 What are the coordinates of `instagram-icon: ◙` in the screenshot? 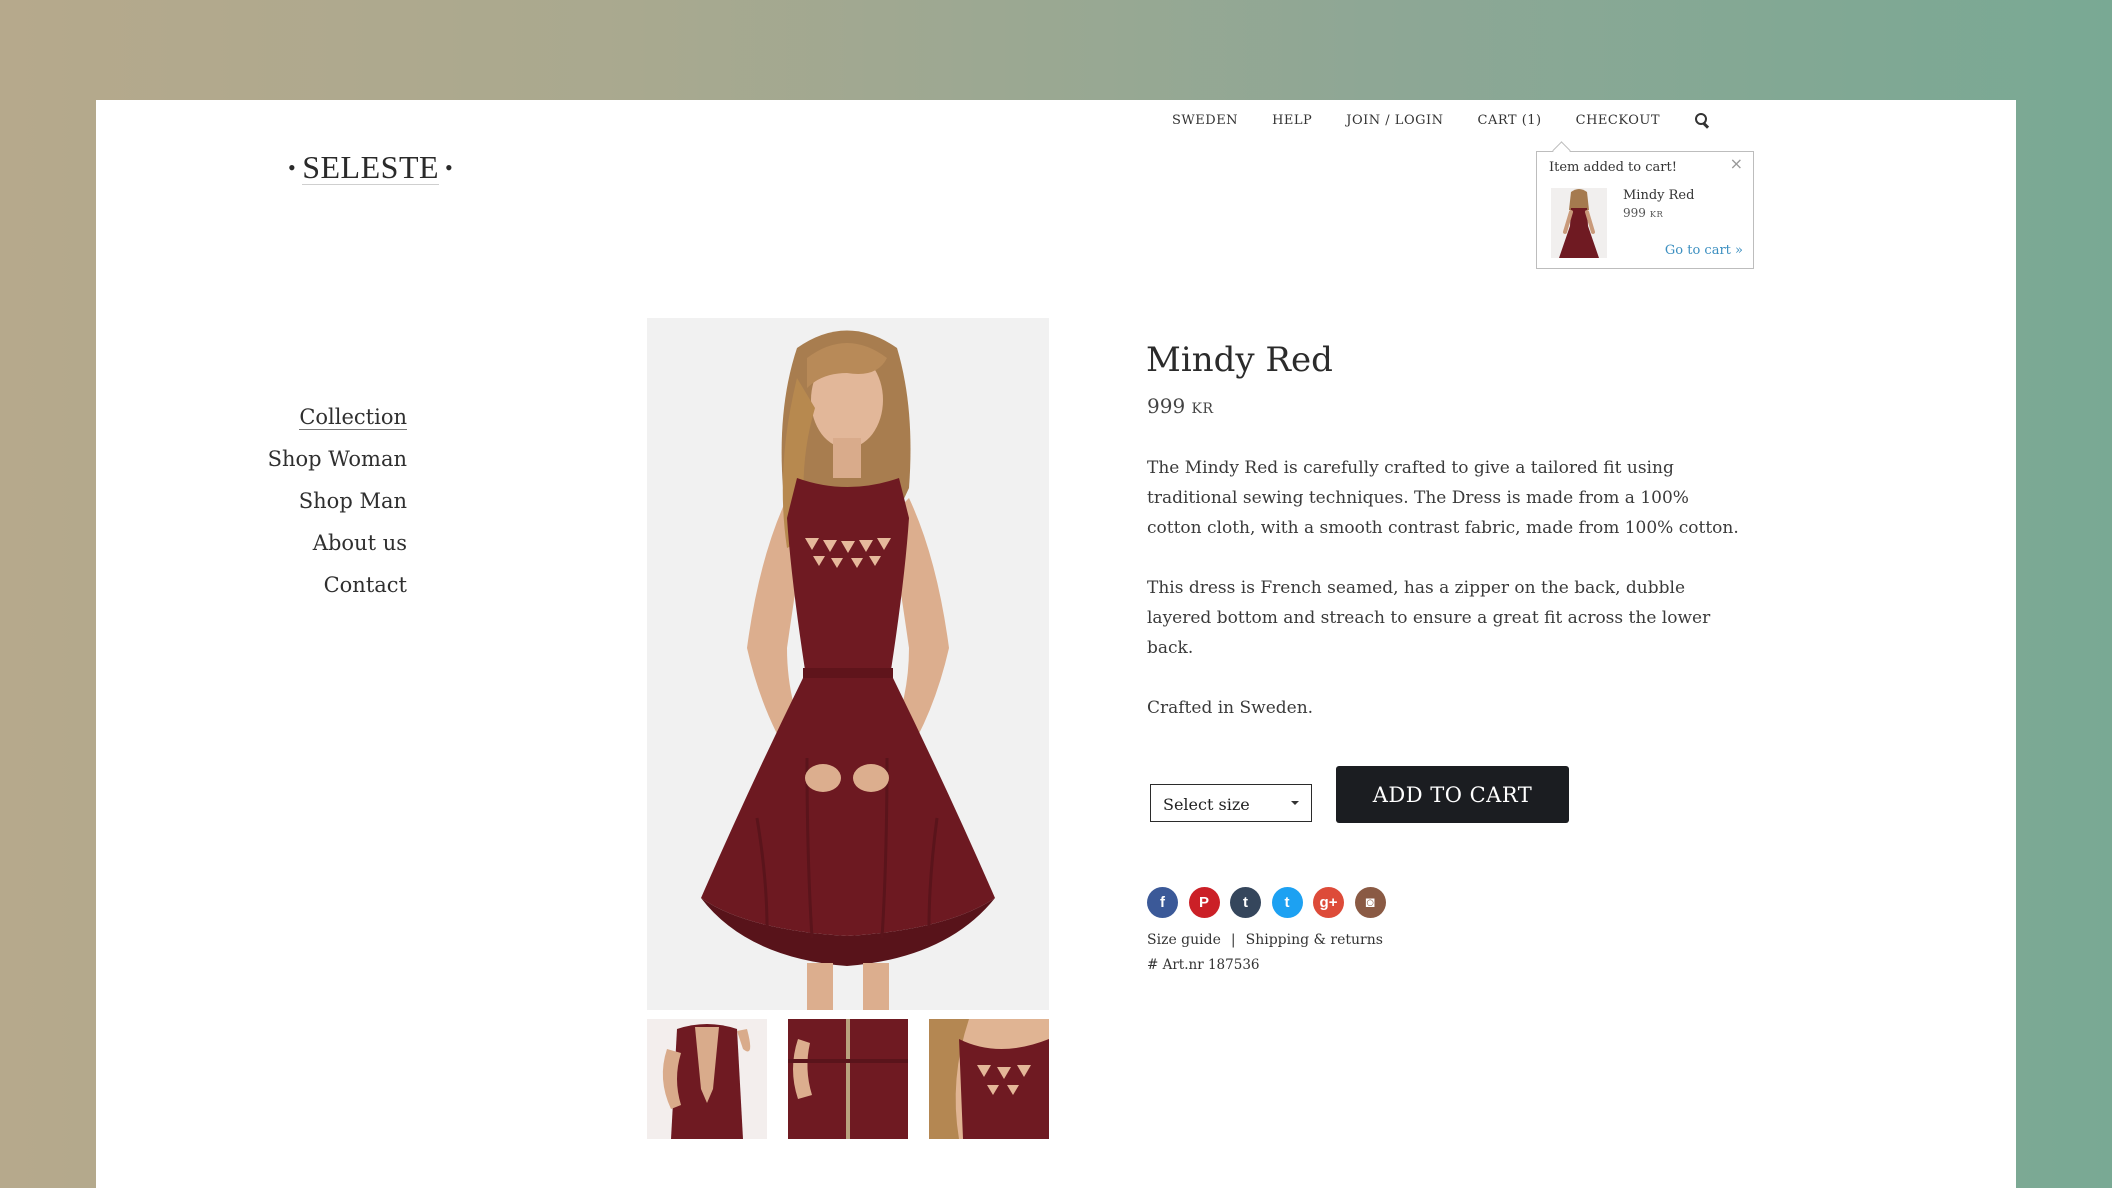 It's located at (1370, 902).